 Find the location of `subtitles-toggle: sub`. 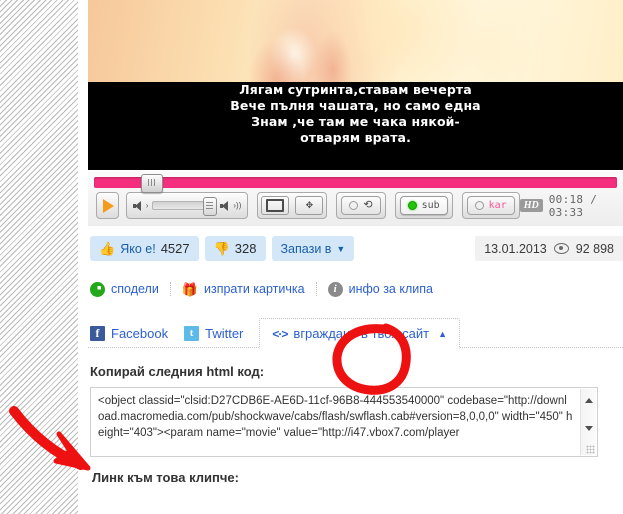

subtitles-toggle: sub is located at coordinates (423, 205).